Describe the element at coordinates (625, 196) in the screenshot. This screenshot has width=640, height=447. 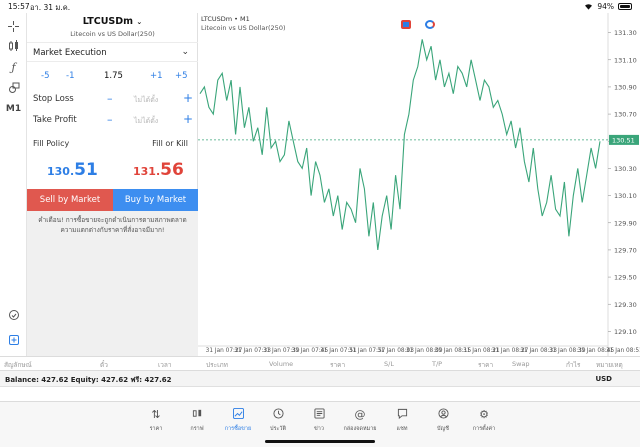
I see `y-tick-label: 130.10` at that location.